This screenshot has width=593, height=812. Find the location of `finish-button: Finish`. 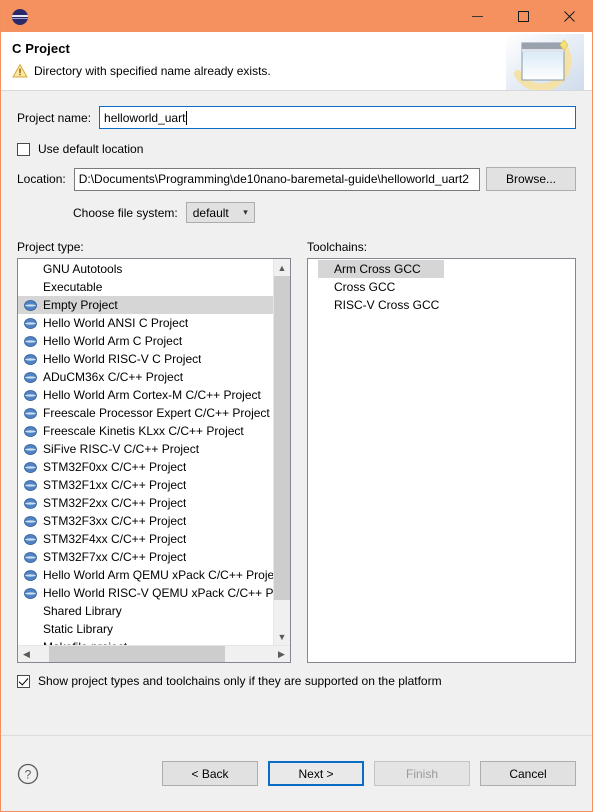

finish-button: Finish is located at coordinates (422, 773).